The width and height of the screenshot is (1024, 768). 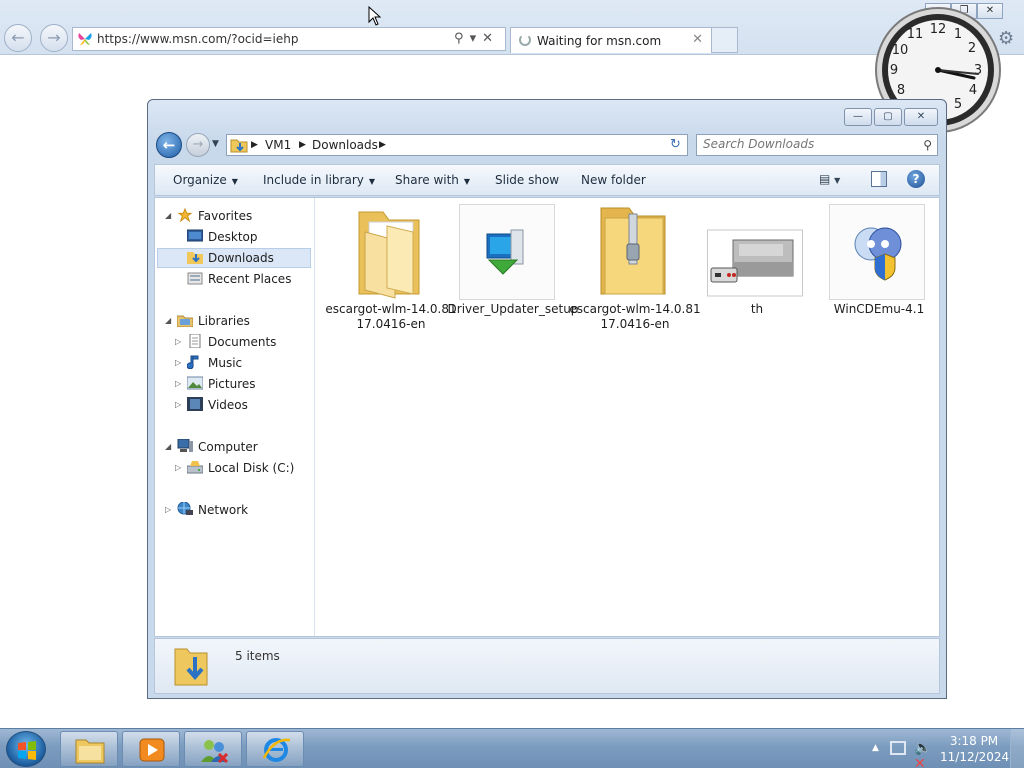 What do you see at coordinates (225, 216) in the screenshot?
I see `nav-favorites-label: Favorites` at bounding box center [225, 216].